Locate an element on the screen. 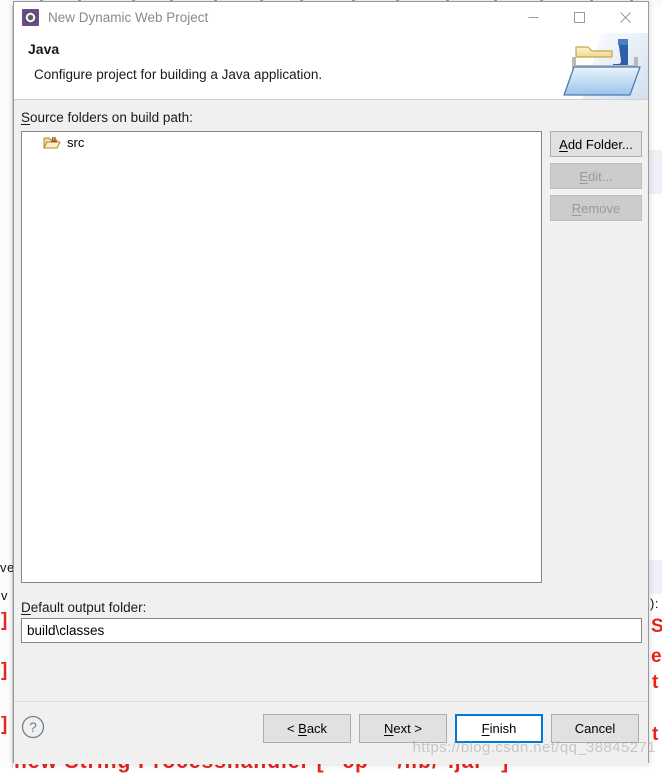  background-code-fragment: e is located at coordinates (656, 657).